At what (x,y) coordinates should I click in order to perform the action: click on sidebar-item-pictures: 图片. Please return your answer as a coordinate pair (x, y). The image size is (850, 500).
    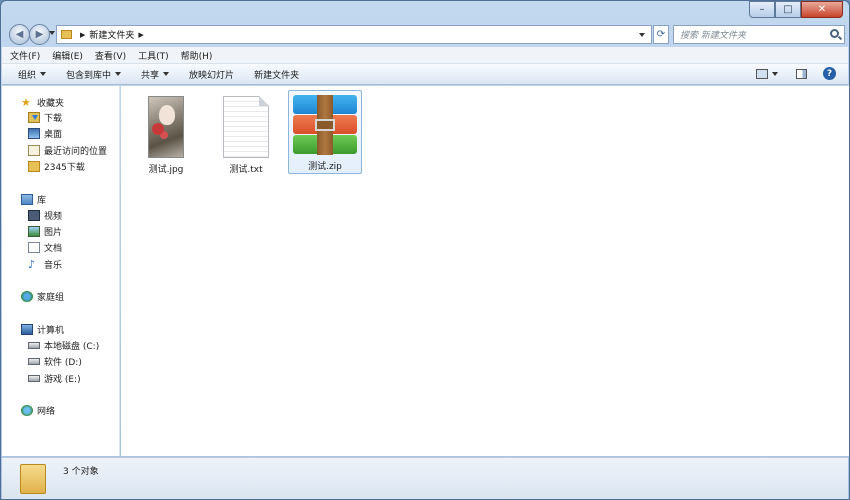
    Looking at the image, I should click on (45, 231).